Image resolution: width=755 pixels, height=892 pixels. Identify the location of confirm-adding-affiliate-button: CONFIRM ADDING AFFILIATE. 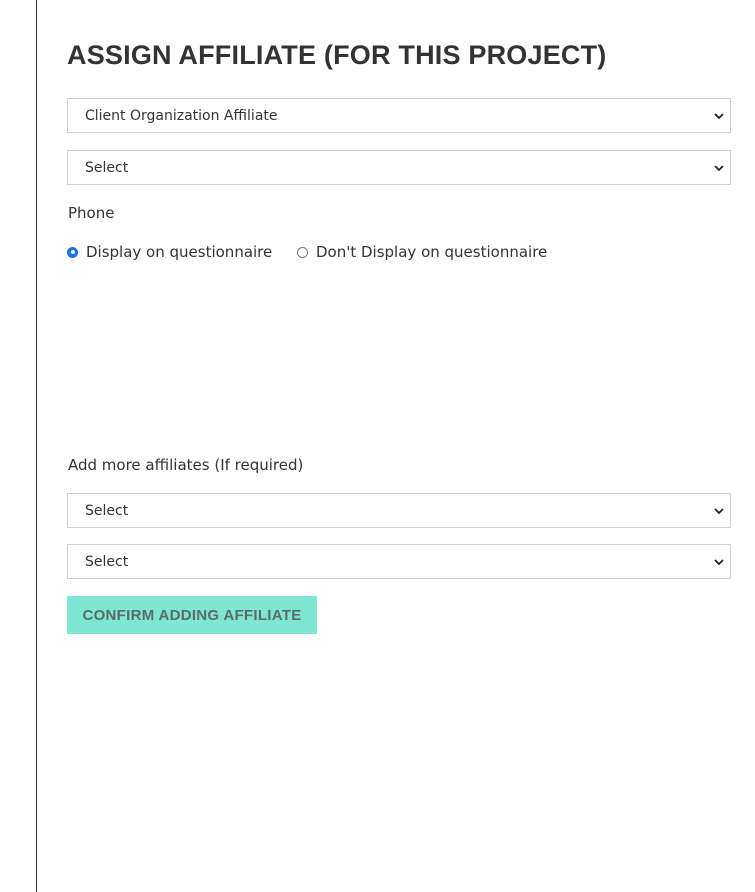
(192, 615).